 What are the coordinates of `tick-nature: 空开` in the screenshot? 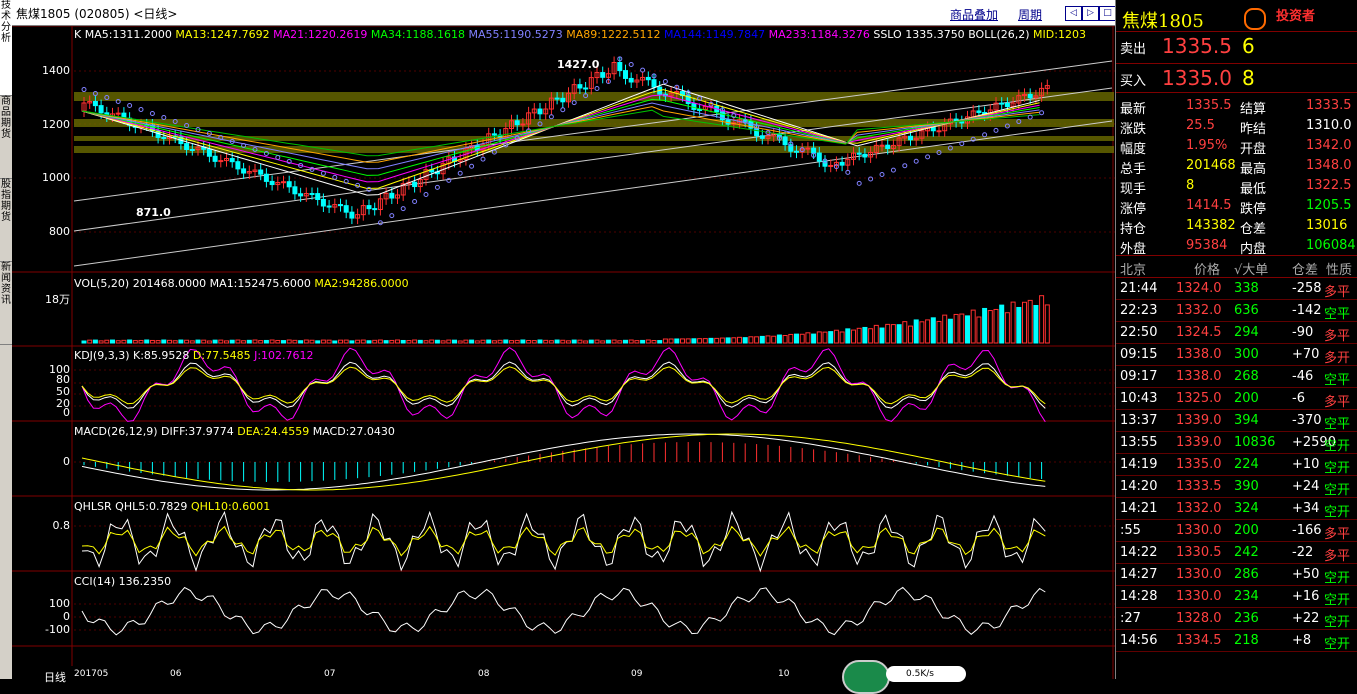 It's located at (1337, 578).